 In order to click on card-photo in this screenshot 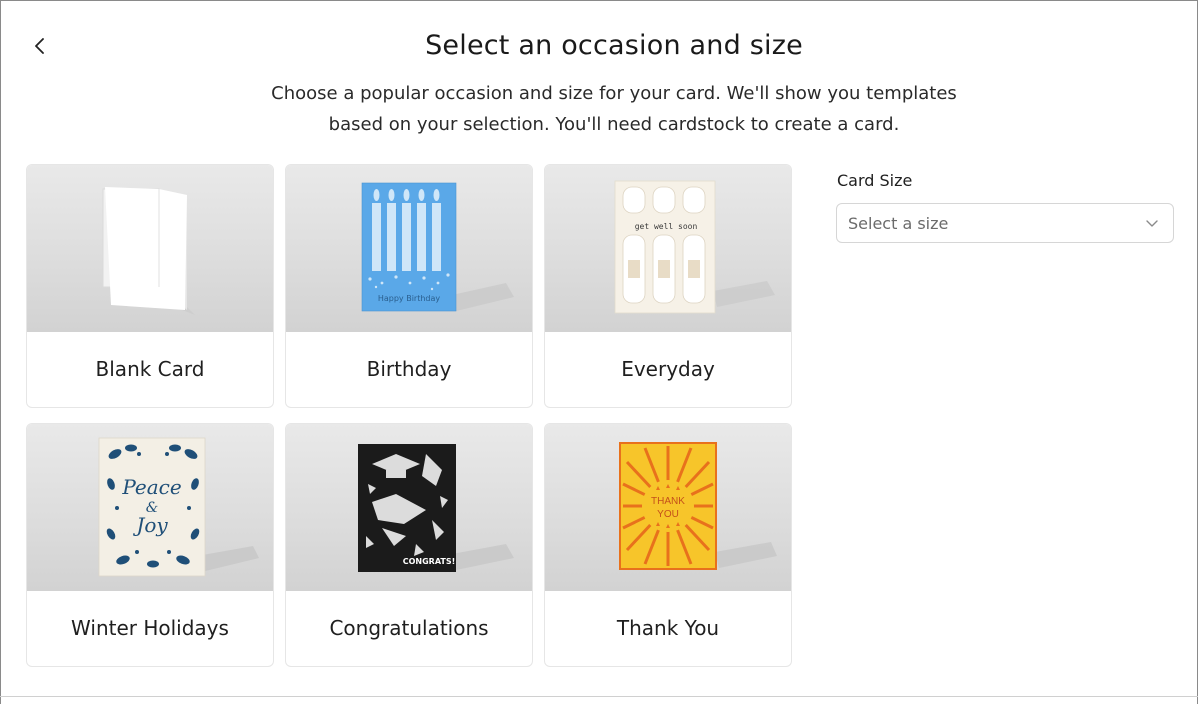, I will do `click(150, 248)`.